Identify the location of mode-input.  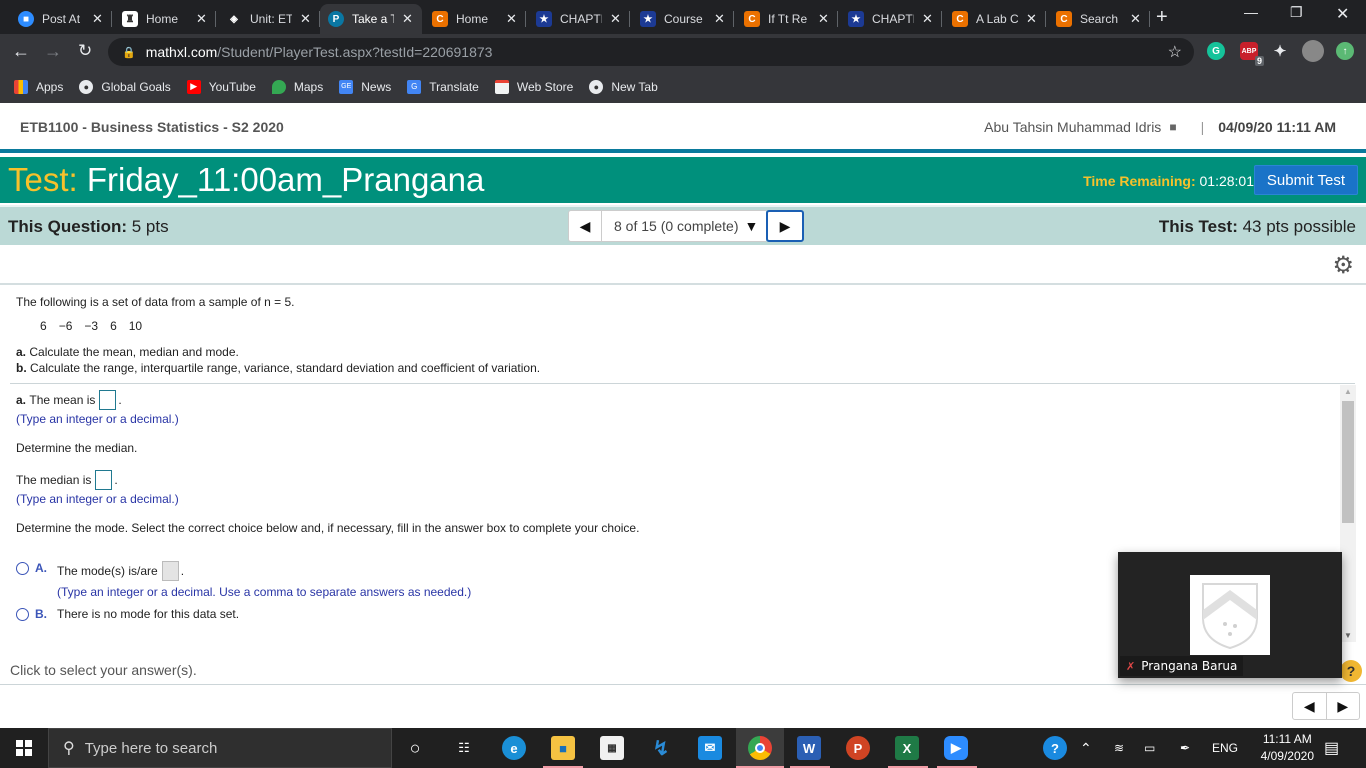
(170, 571).